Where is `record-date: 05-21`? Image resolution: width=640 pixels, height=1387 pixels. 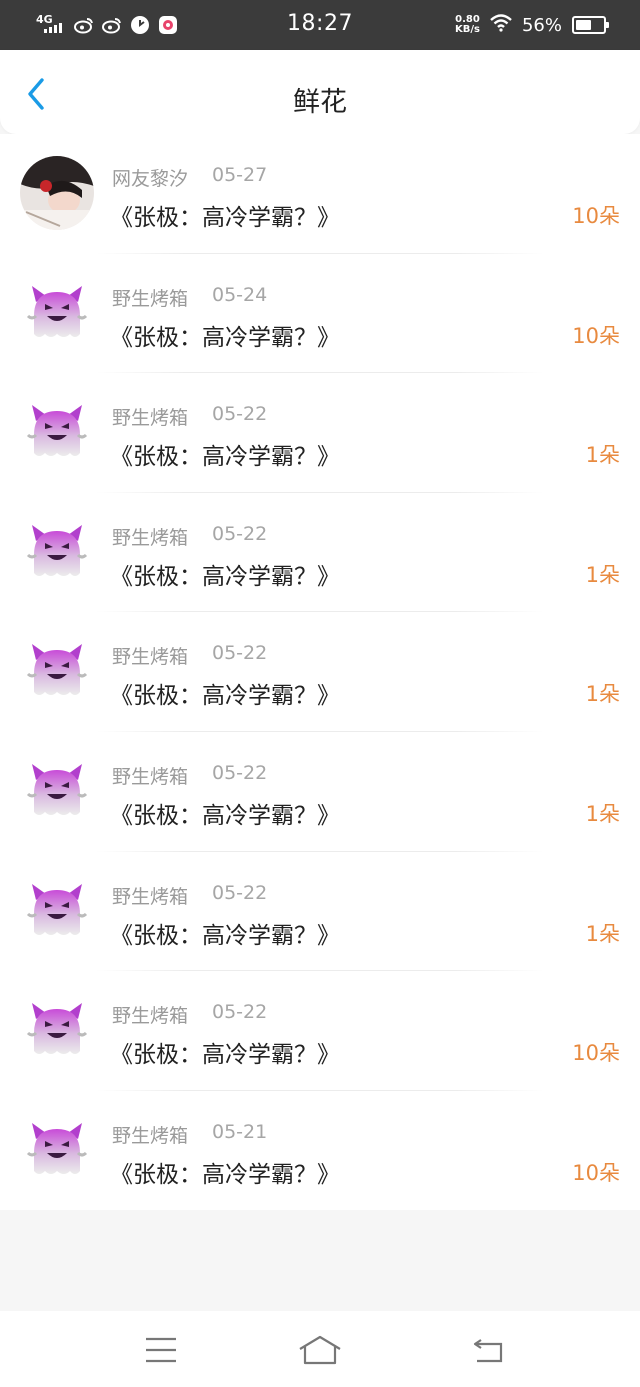 record-date: 05-21 is located at coordinates (240, 1131).